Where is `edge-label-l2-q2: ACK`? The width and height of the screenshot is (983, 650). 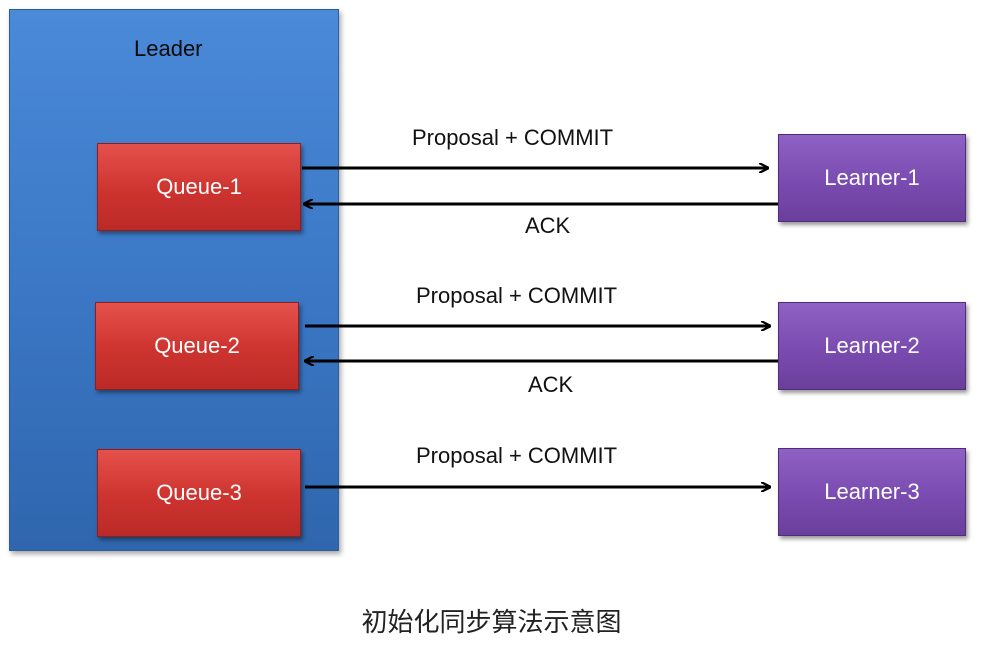
edge-label-l2-q2: ACK is located at coordinates (551, 384).